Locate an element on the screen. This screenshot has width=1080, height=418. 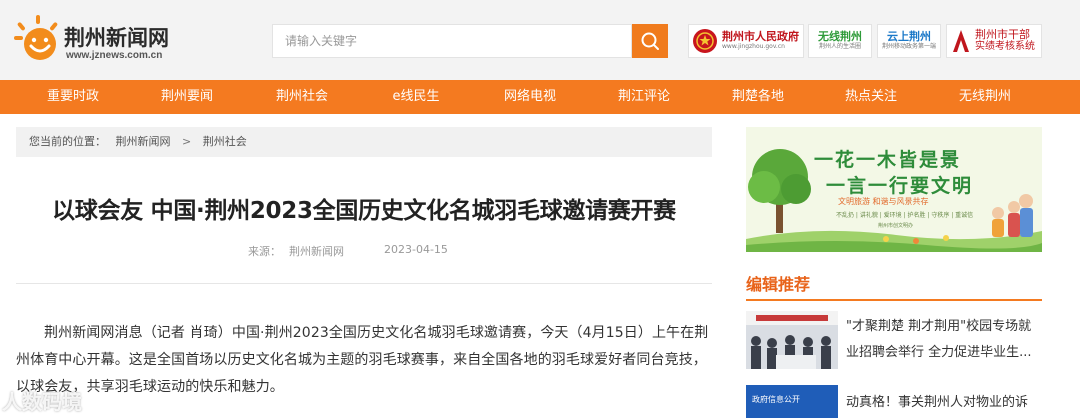
thumb-label: 政府信息公开 is located at coordinates (776, 399).